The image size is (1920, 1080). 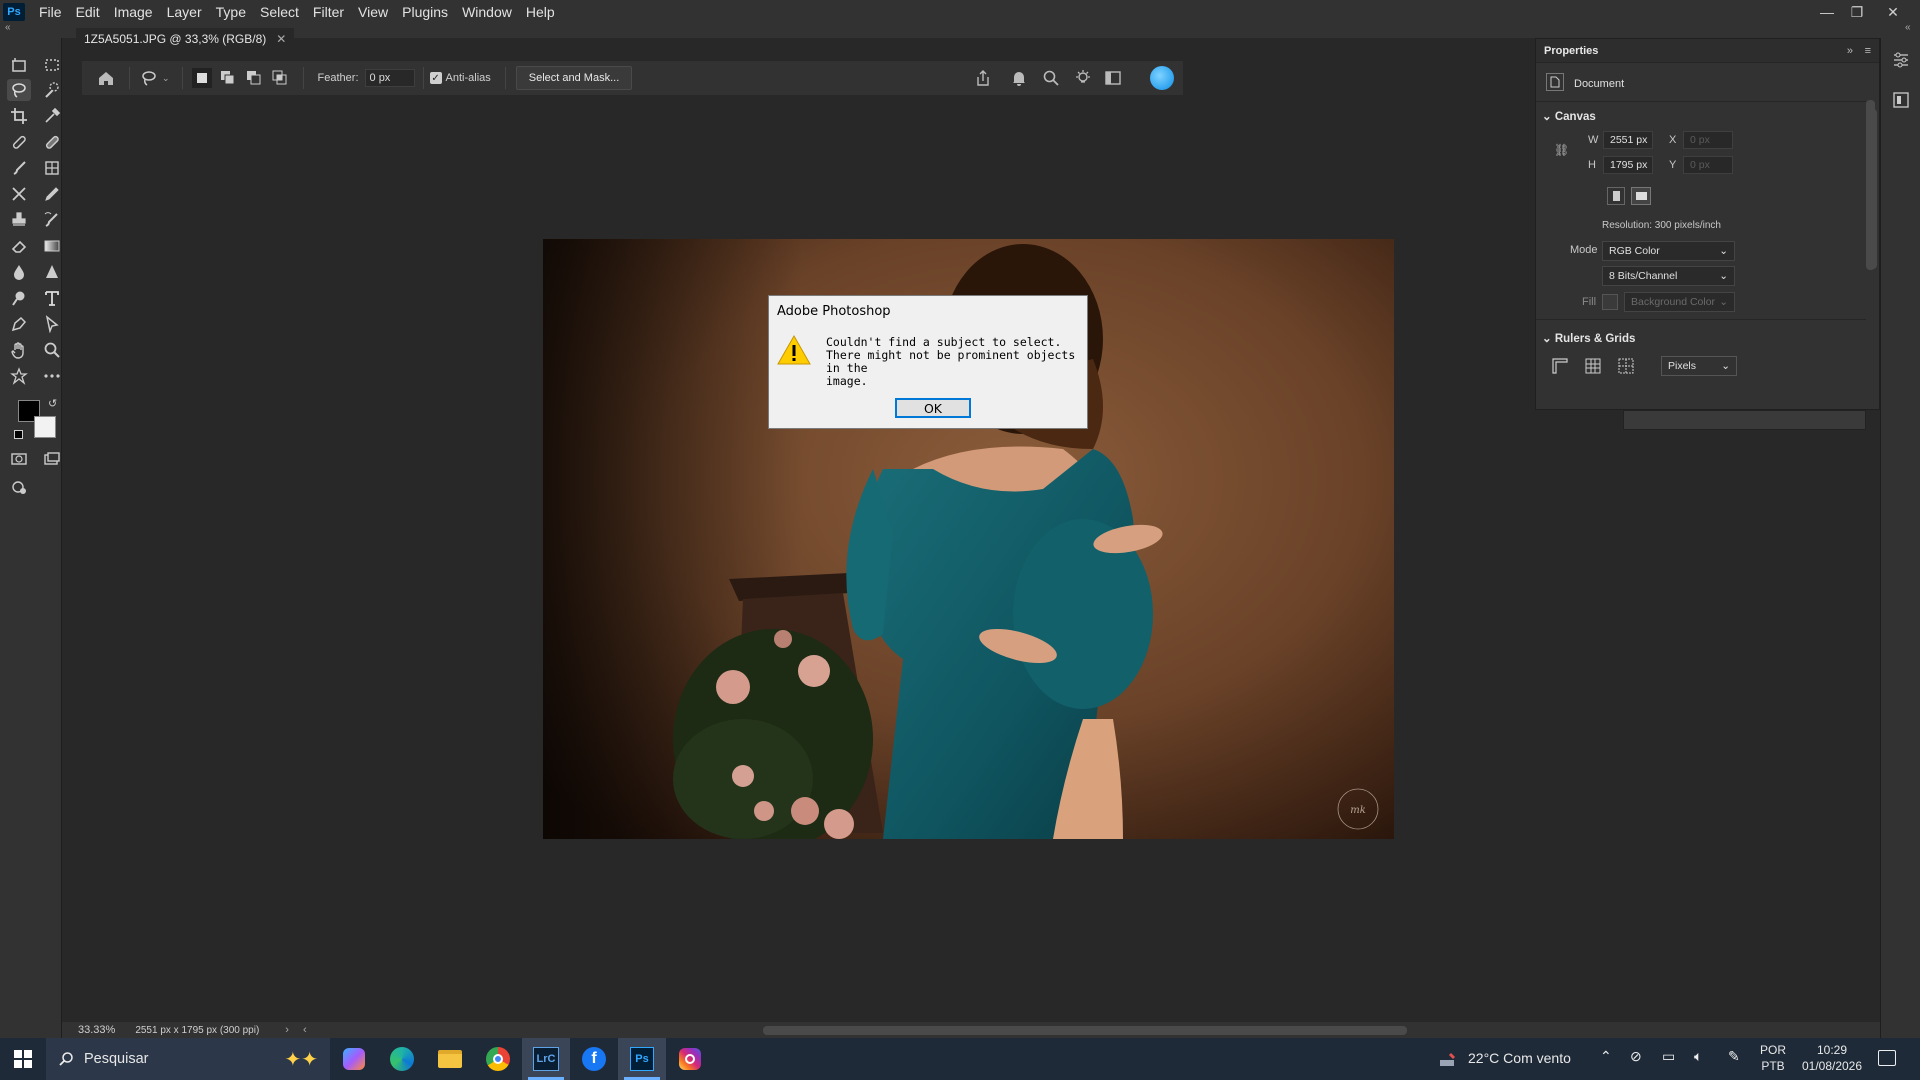 I want to click on dodge-tool-icon, so click(x=19, y=298).